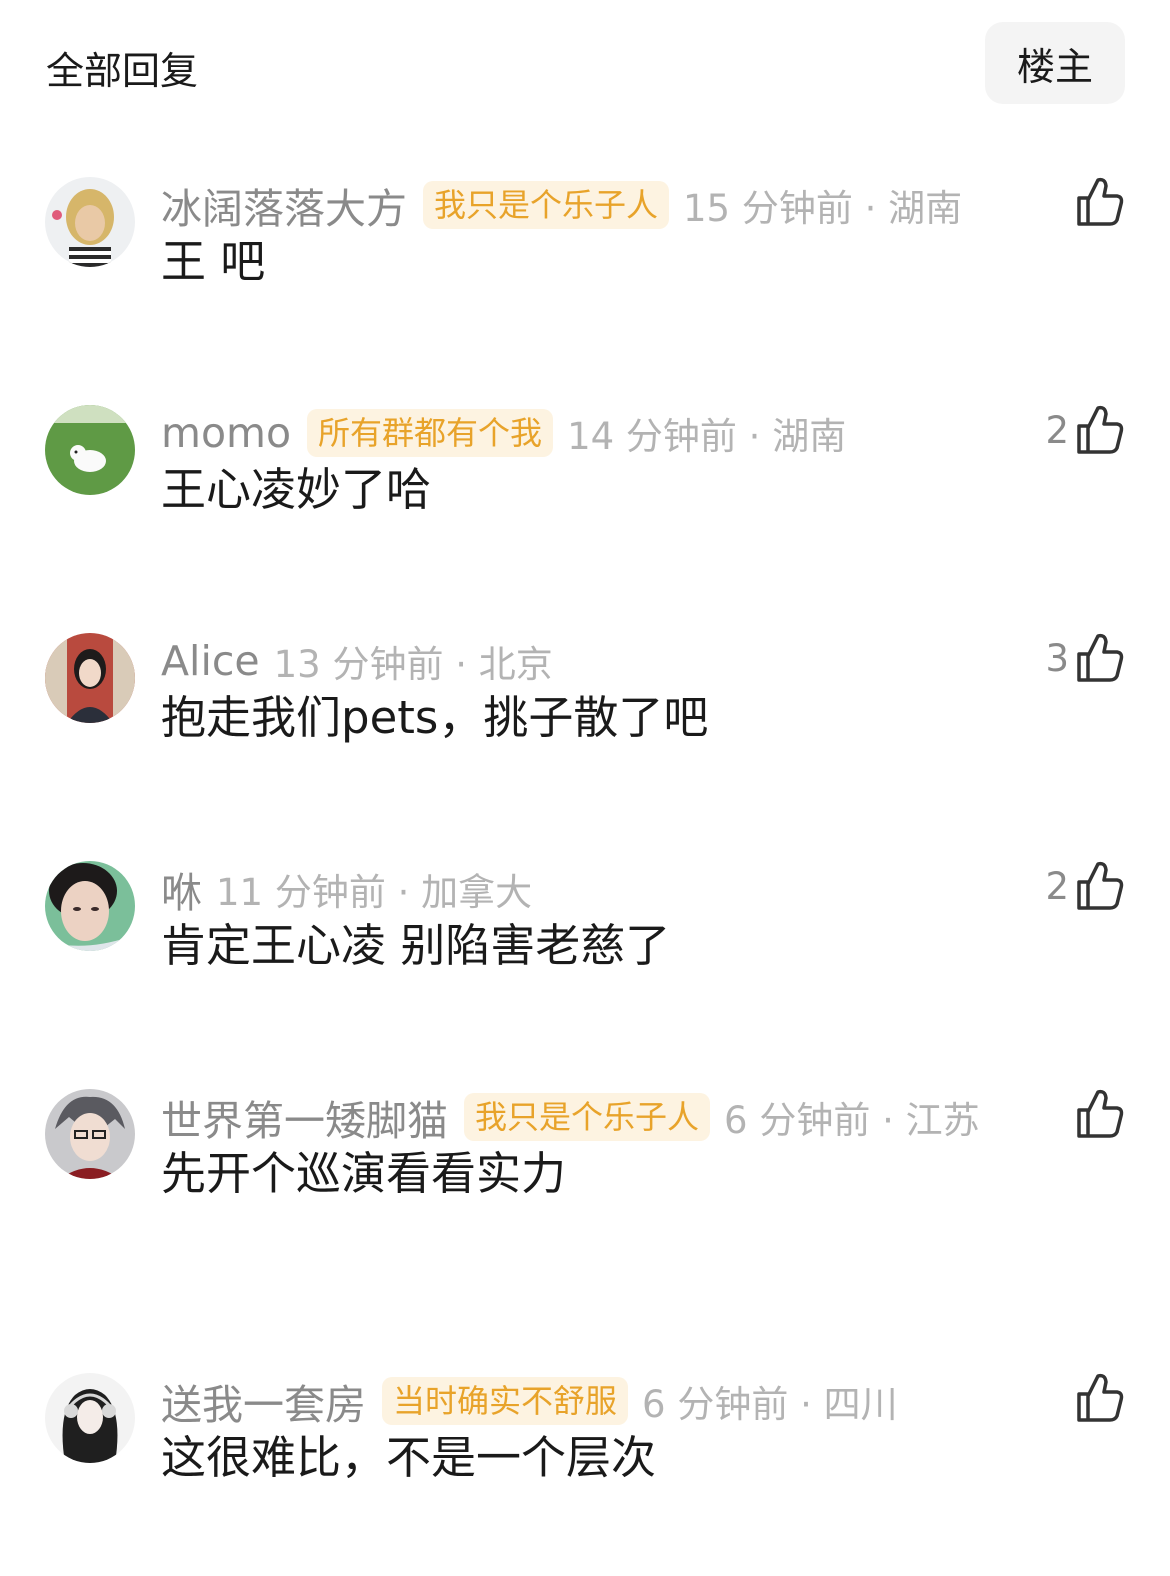  Describe the element at coordinates (90, 906) in the screenshot. I see `face-closeup-avatar` at that location.